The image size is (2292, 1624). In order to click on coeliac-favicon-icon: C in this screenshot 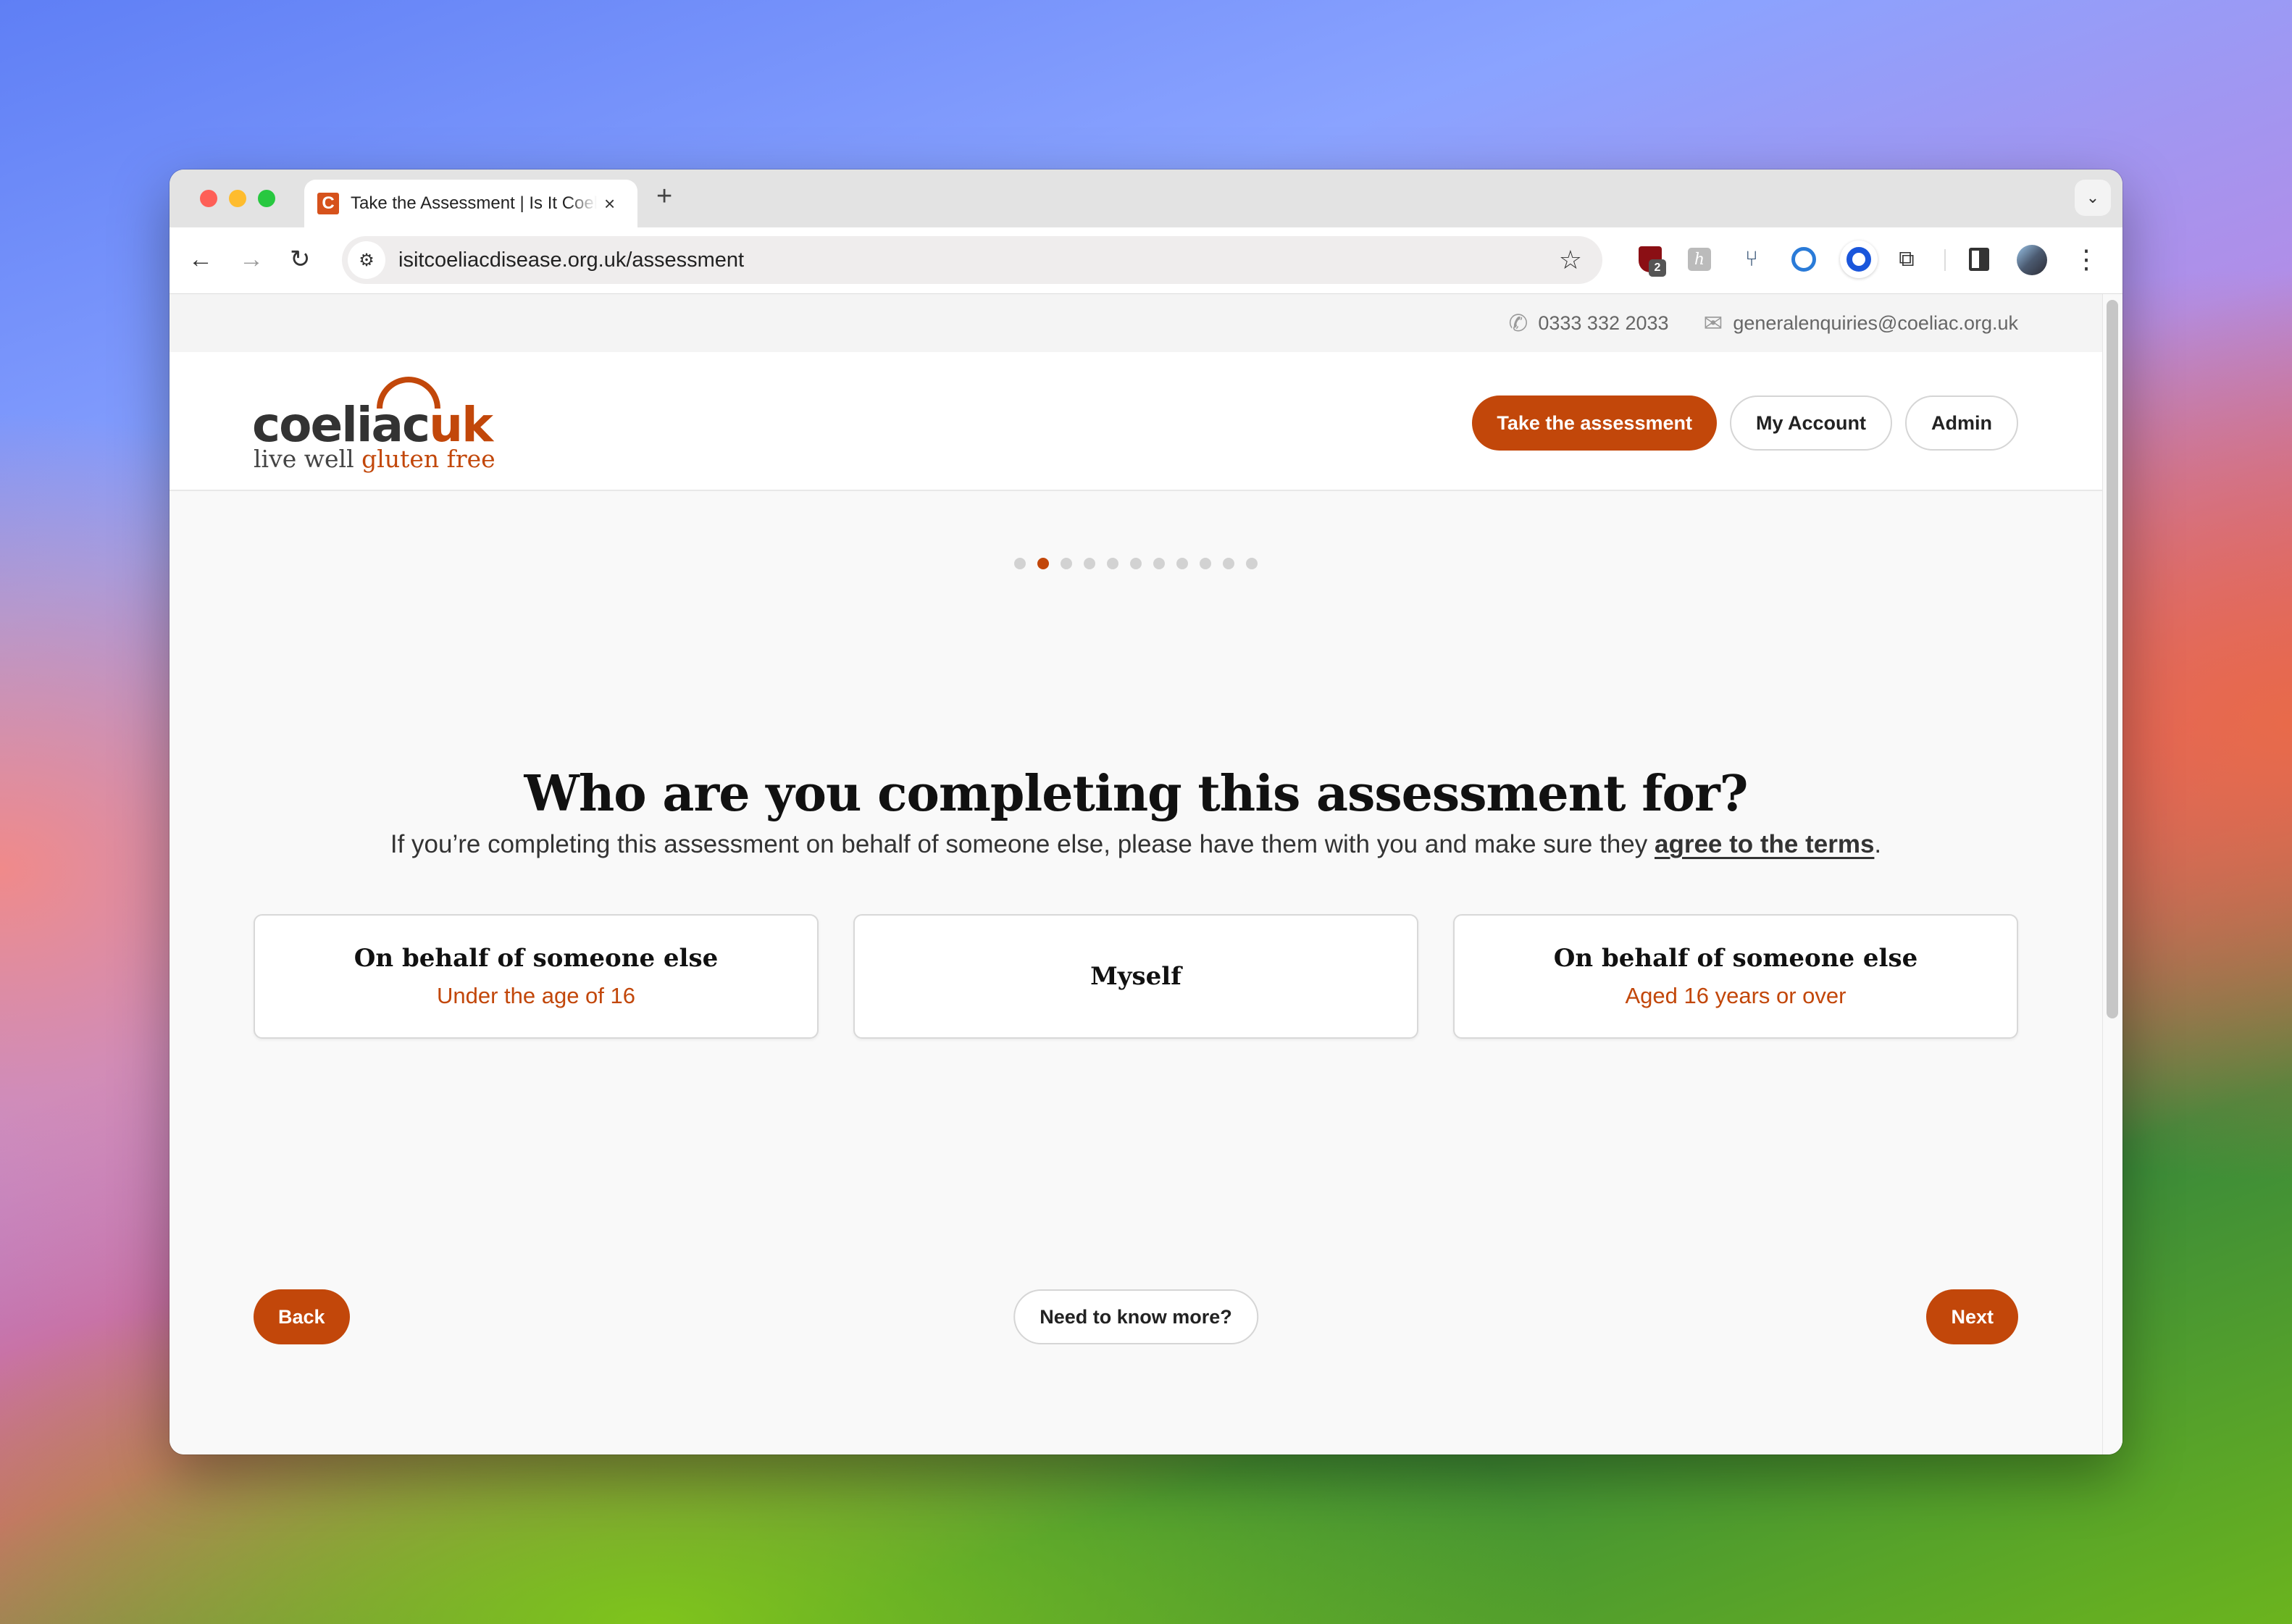, I will do `click(328, 203)`.